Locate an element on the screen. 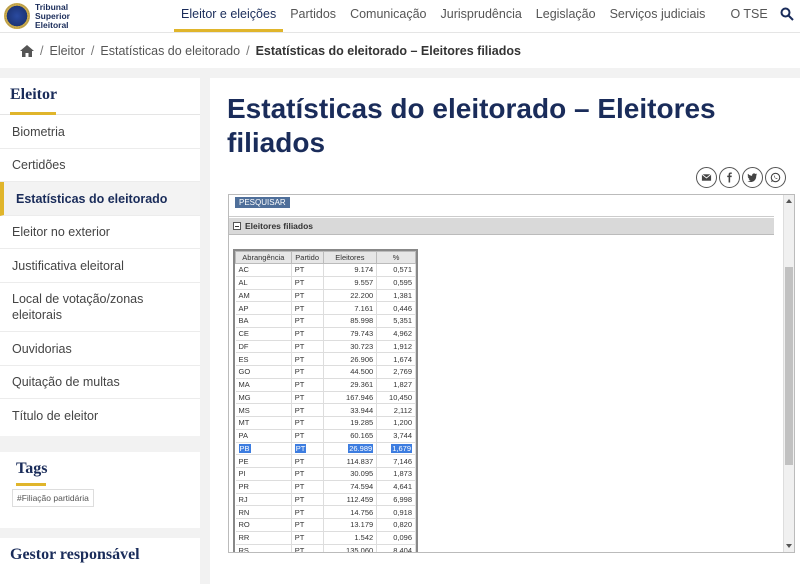  breadcrumb-estatisticas: Estatísticas do eleitorado is located at coordinates (170, 51).